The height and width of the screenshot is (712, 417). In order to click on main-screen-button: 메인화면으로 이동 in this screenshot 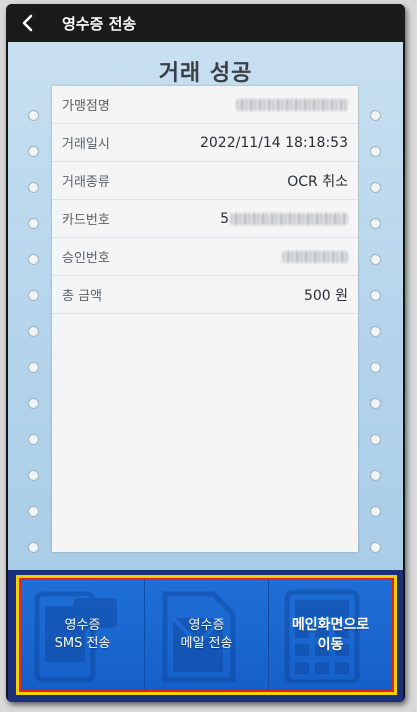, I will do `click(330, 635)`.